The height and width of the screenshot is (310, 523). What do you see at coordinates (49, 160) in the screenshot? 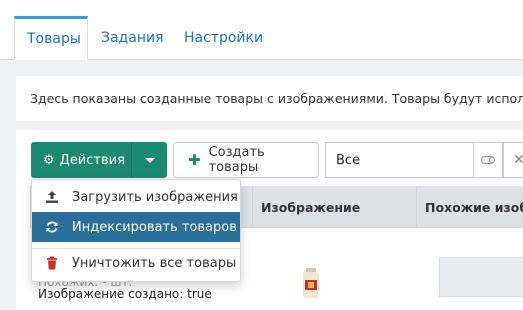
I see `gears-icon: ⚙` at bounding box center [49, 160].